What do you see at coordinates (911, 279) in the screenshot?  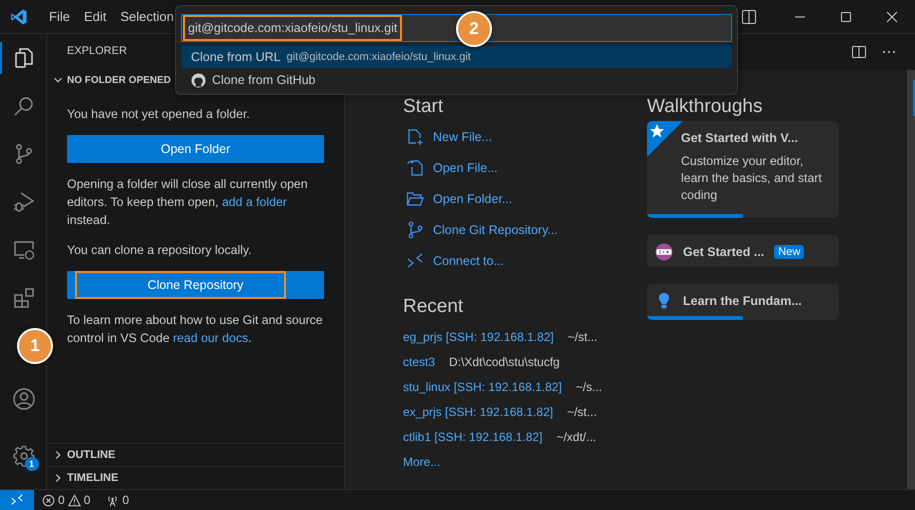 I see `scrollbar` at bounding box center [911, 279].